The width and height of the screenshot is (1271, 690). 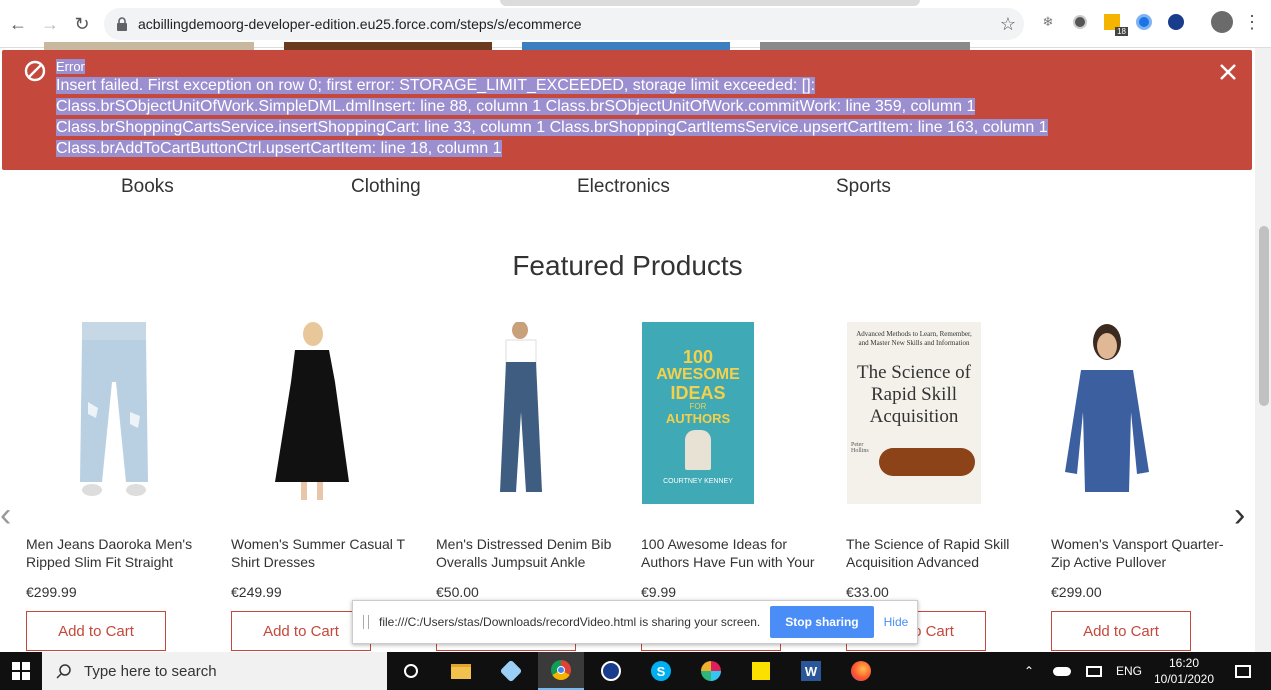 What do you see at coordinates (1184, 671) in the screenshot?
I see `system-clock: 16:20 10/01/2020` at bounding box center [1184, 671].